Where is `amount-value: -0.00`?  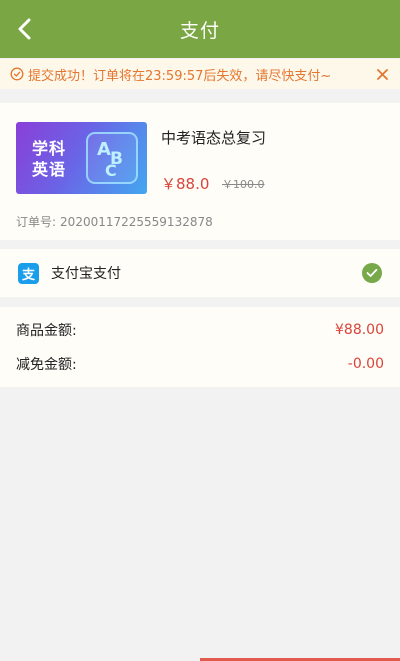
amount-value: -0.00 is located at coordinates (365, 364).